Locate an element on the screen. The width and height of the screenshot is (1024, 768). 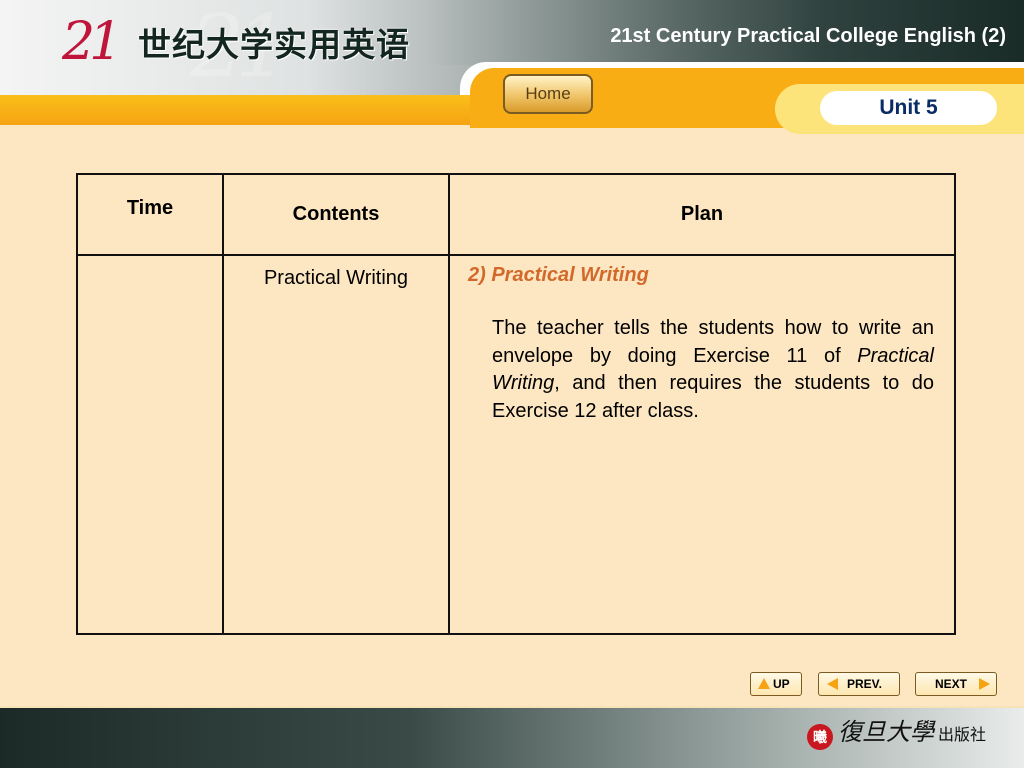
next-button: NEXT is located at coordinates (956, 684).